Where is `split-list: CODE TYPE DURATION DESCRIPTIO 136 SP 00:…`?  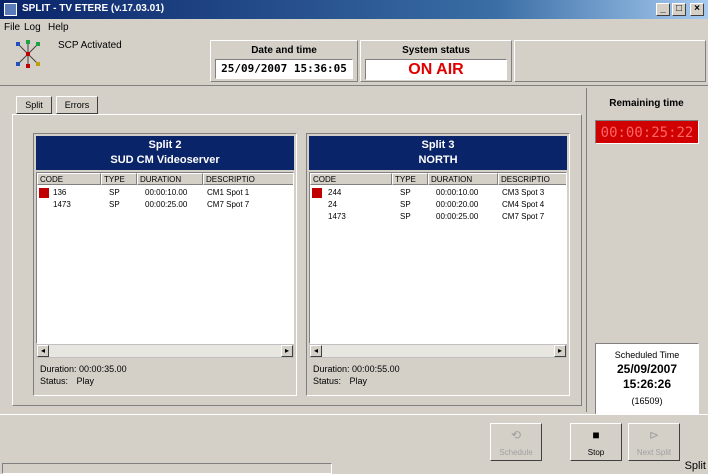
split-list: CODE TYPE DURATION DESCRIPTIO 136 SP 00:… is located at coordinates (165, 258).